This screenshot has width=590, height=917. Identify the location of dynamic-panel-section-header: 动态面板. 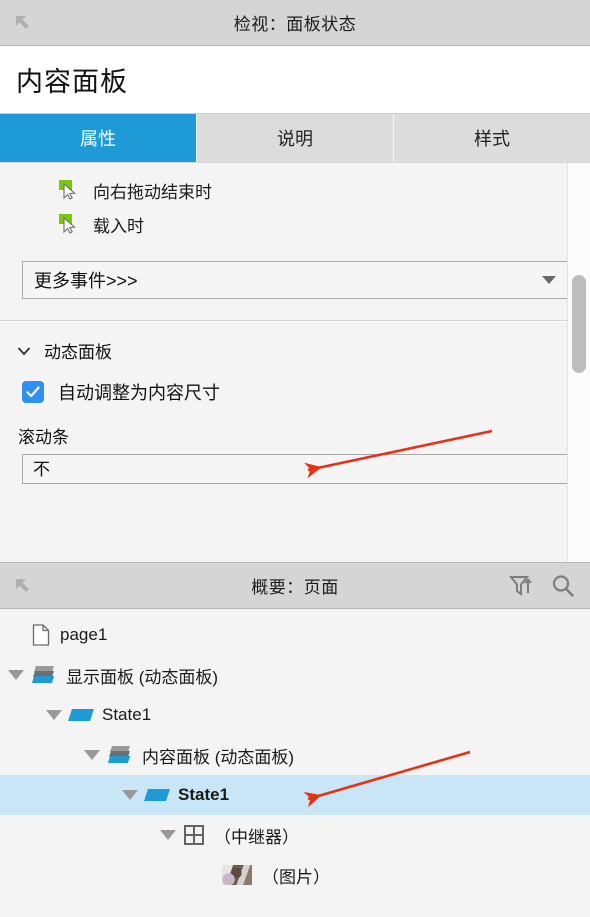
(295, 342).